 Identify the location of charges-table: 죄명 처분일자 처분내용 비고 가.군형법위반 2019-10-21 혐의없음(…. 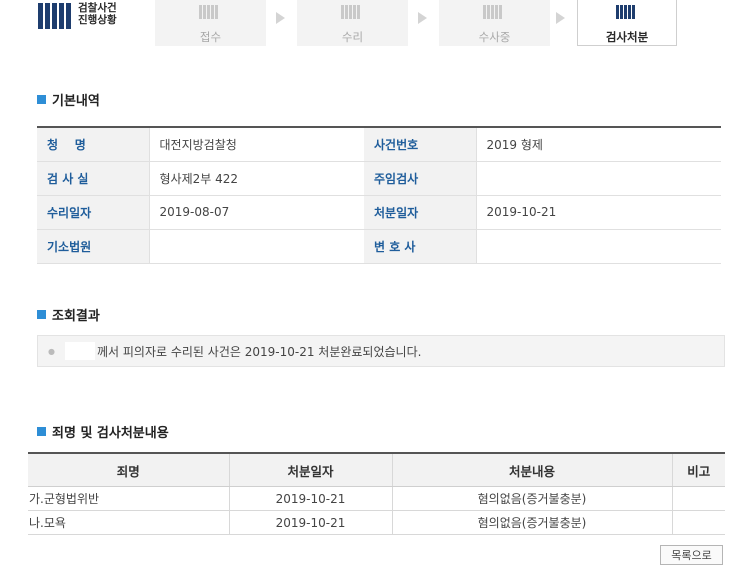
(376, 493).